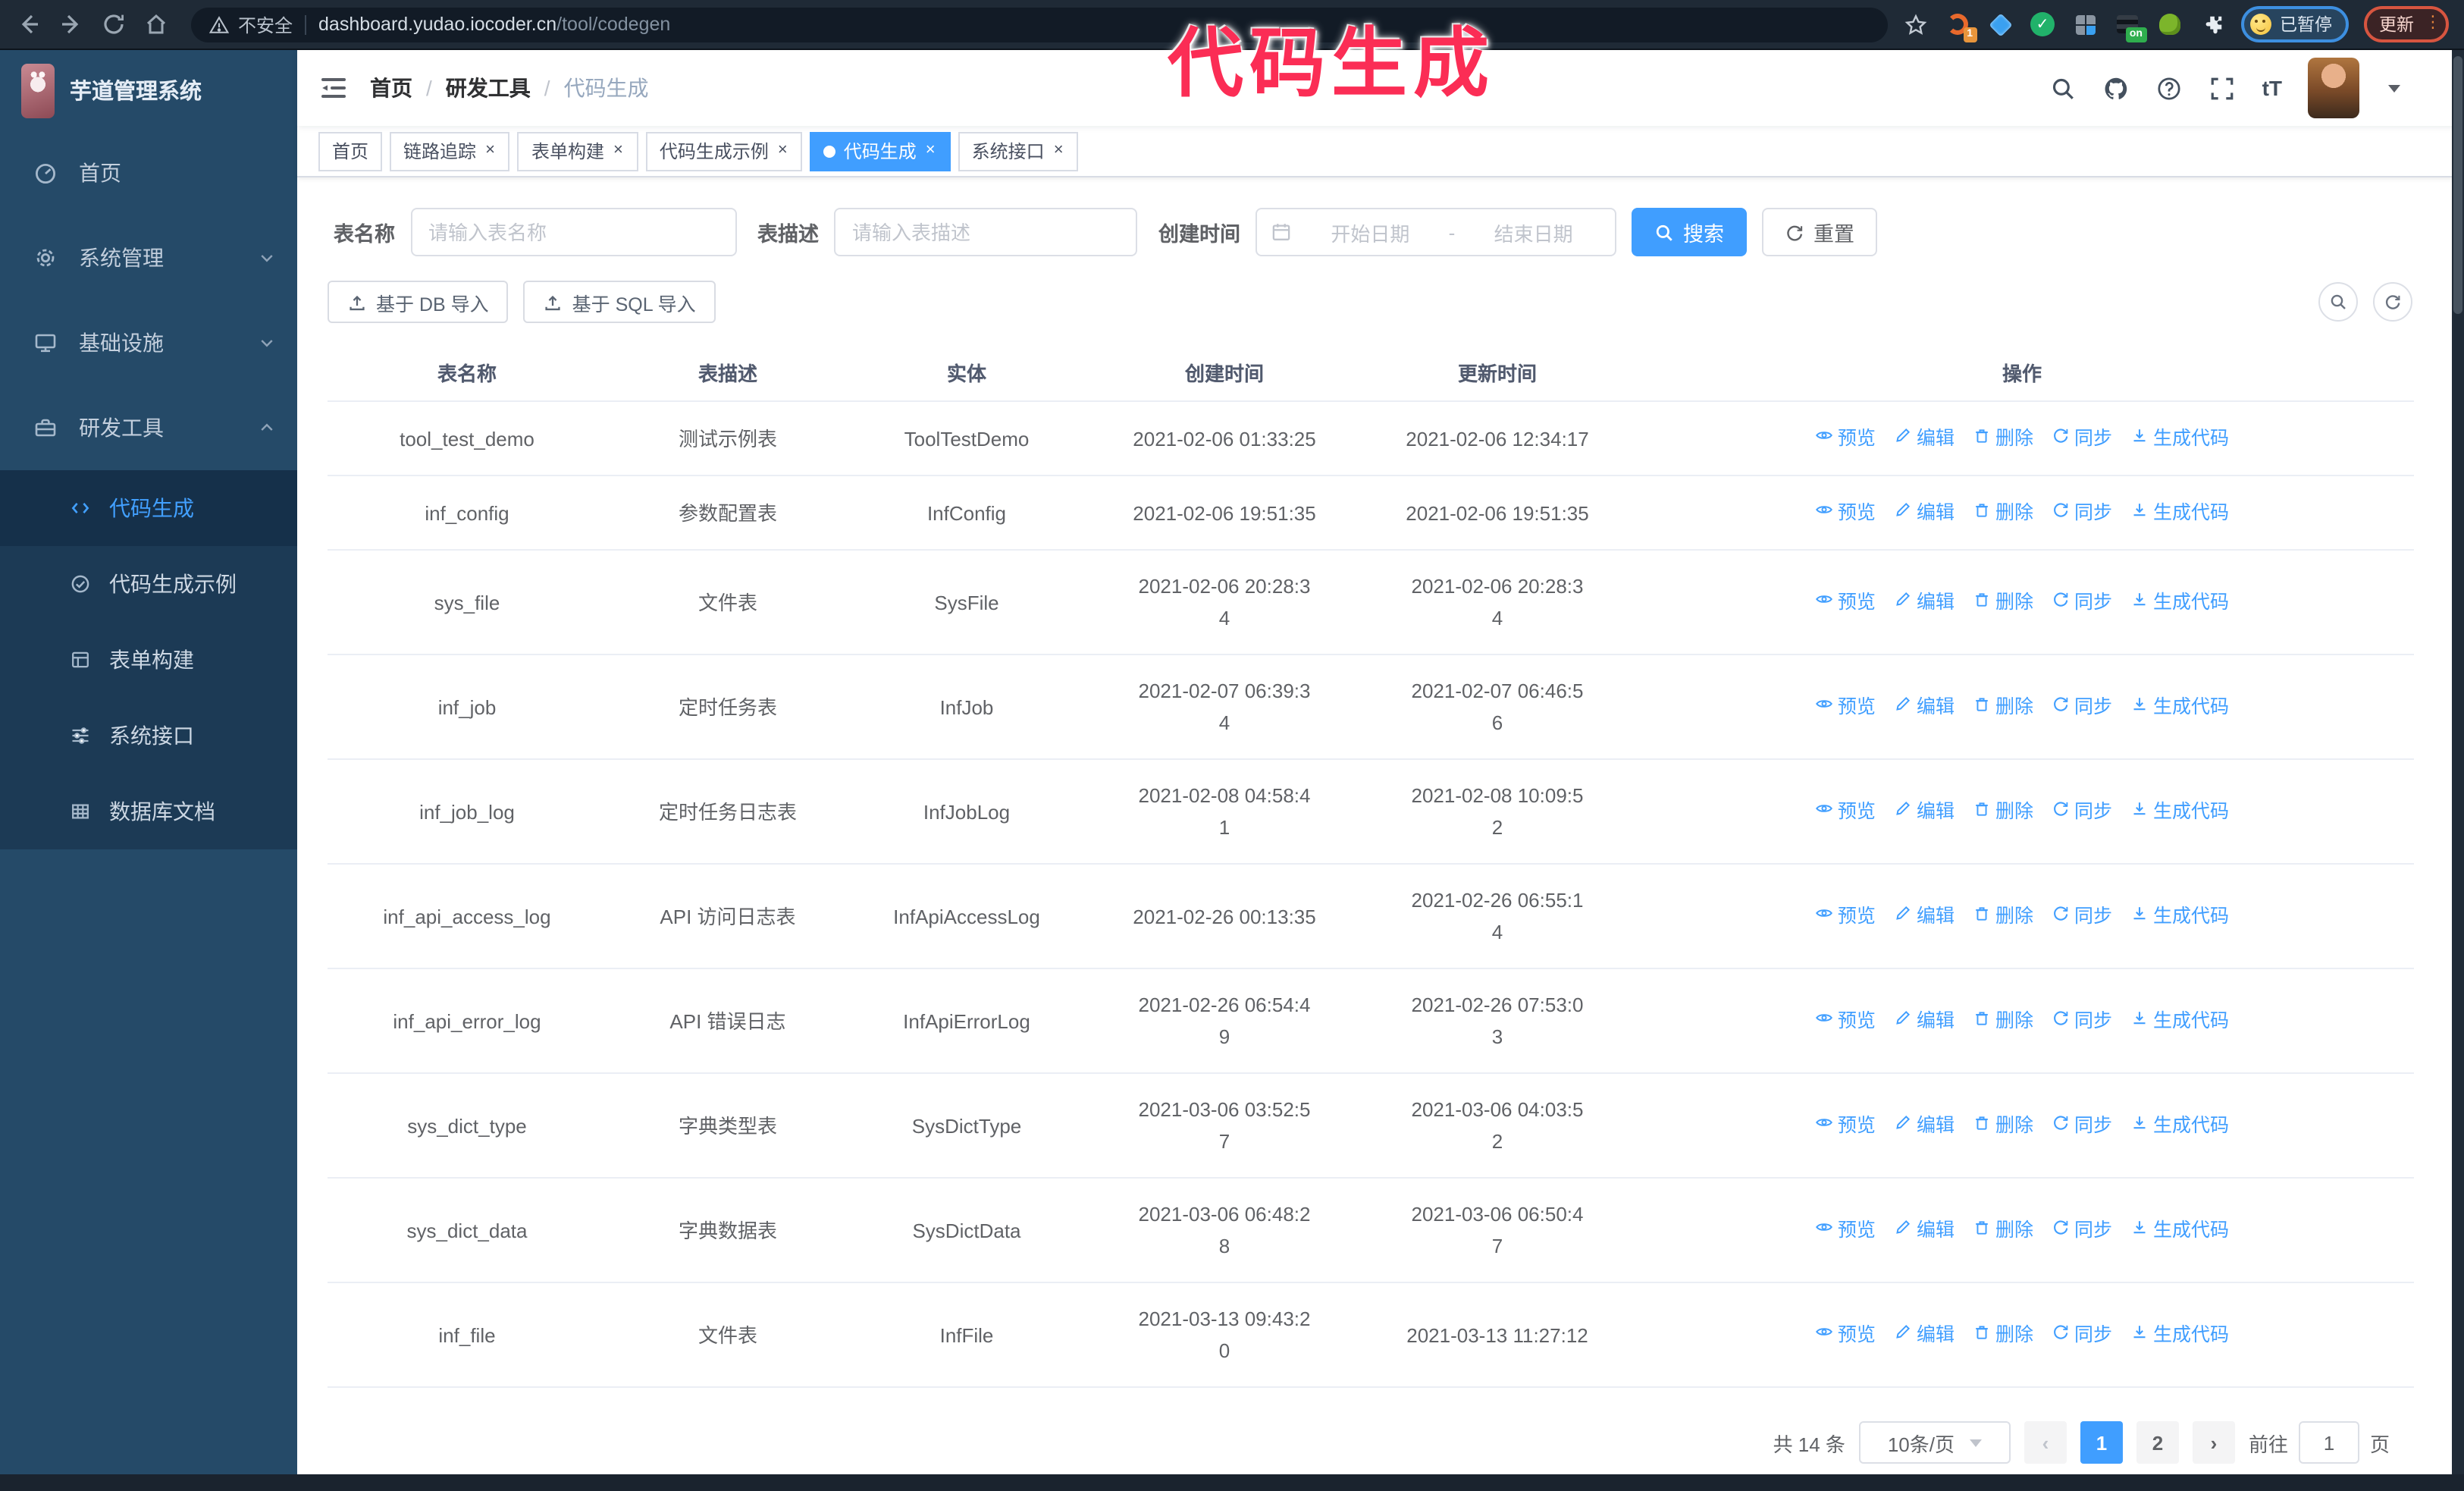 This screenshot has width=2464, height=1491. I want to click on table-desc-input, so click(986, 232).